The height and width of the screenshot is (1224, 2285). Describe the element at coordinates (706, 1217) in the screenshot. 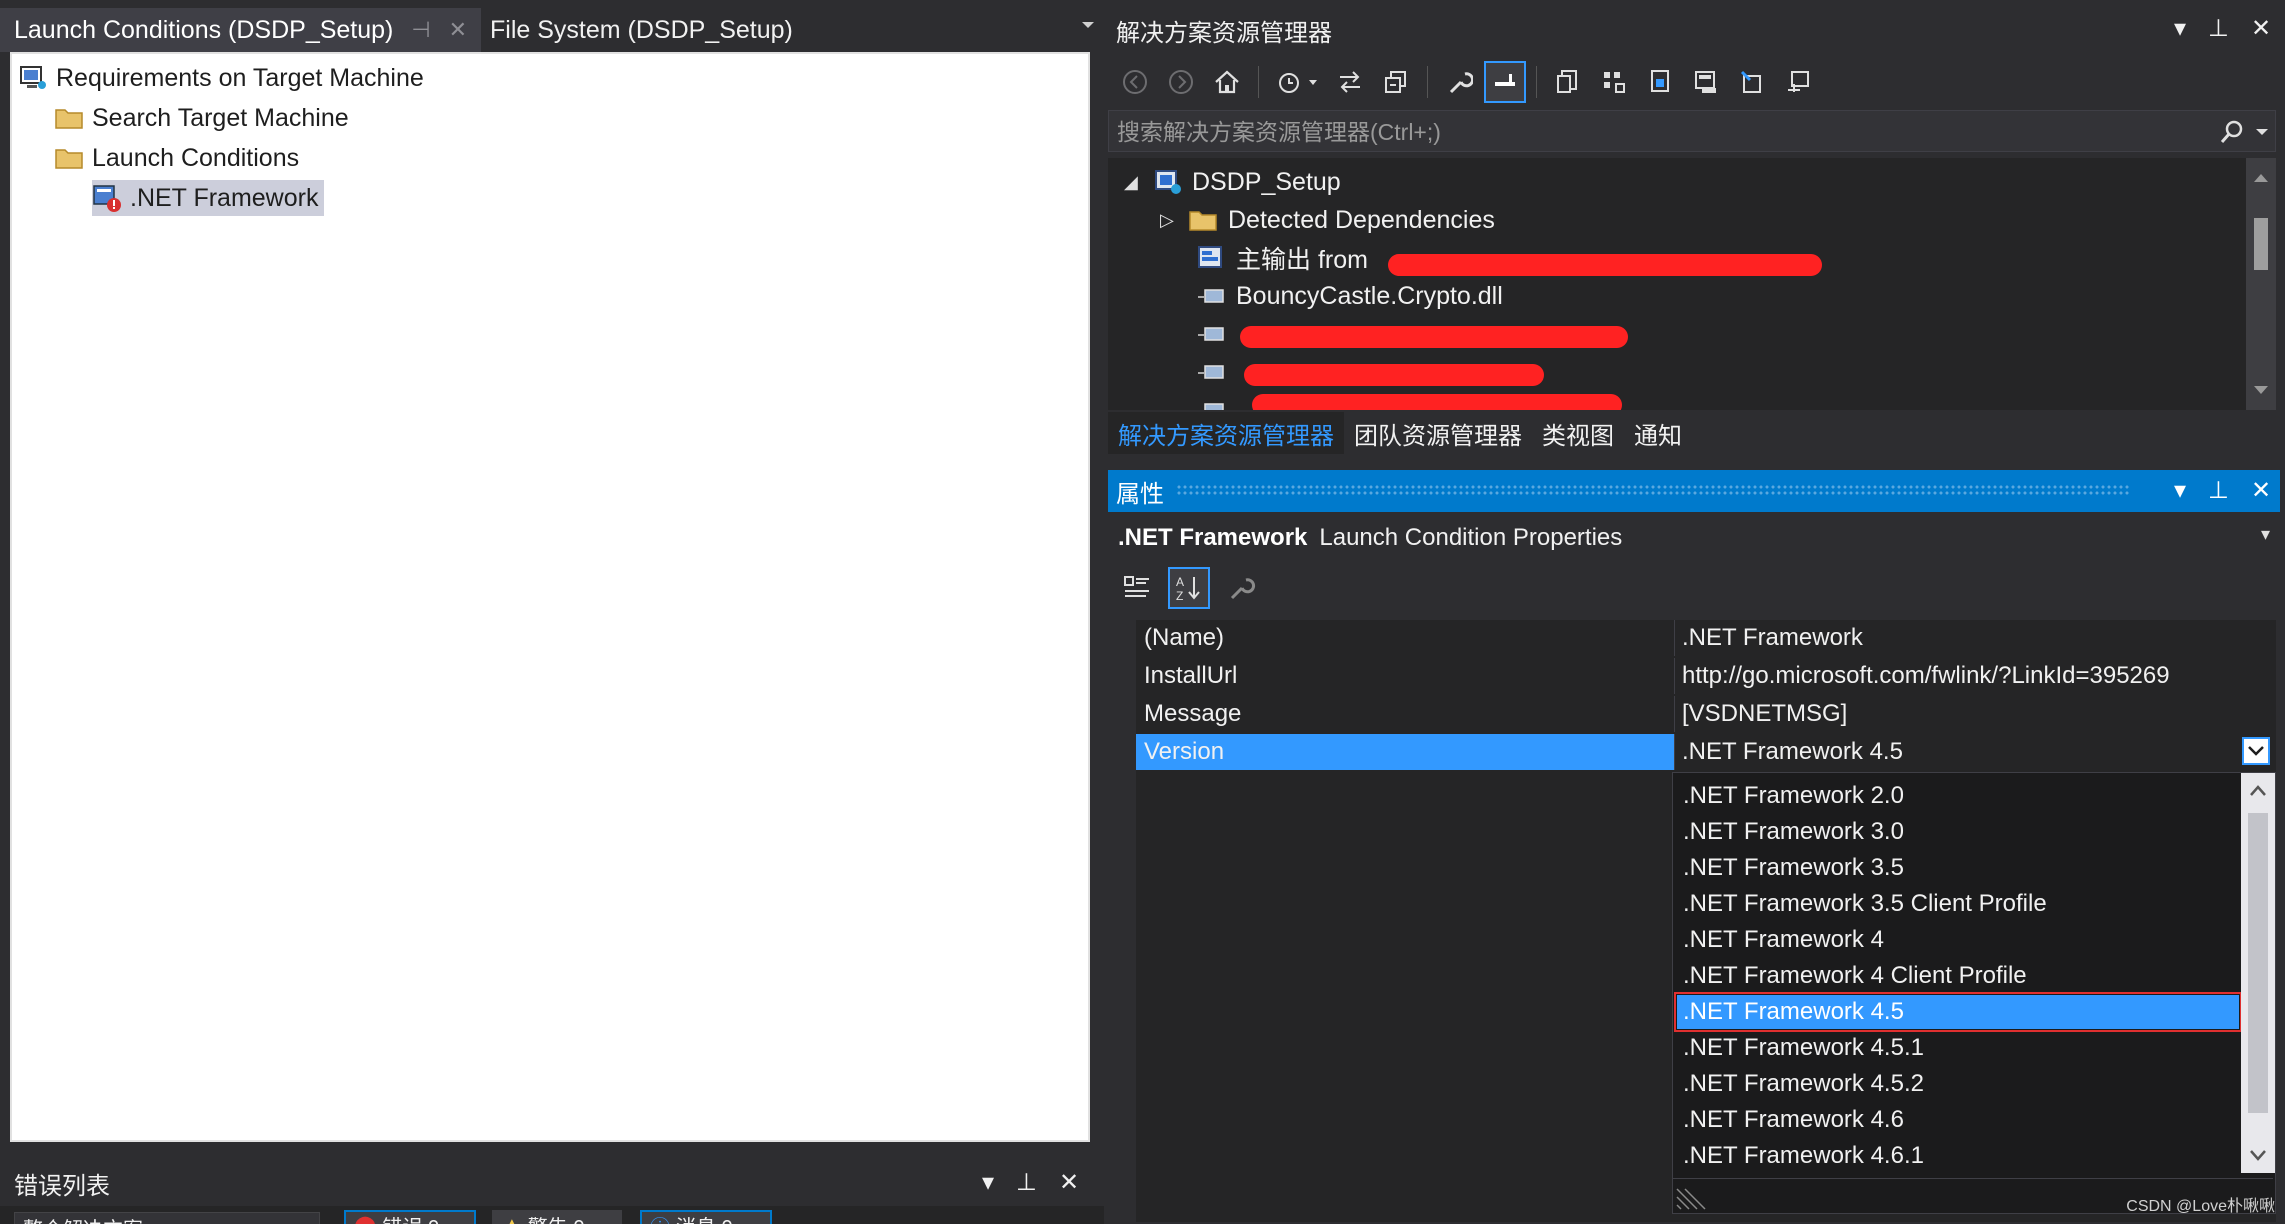

I see `messages-filter-button: ⓘ 消息 0` at that location.